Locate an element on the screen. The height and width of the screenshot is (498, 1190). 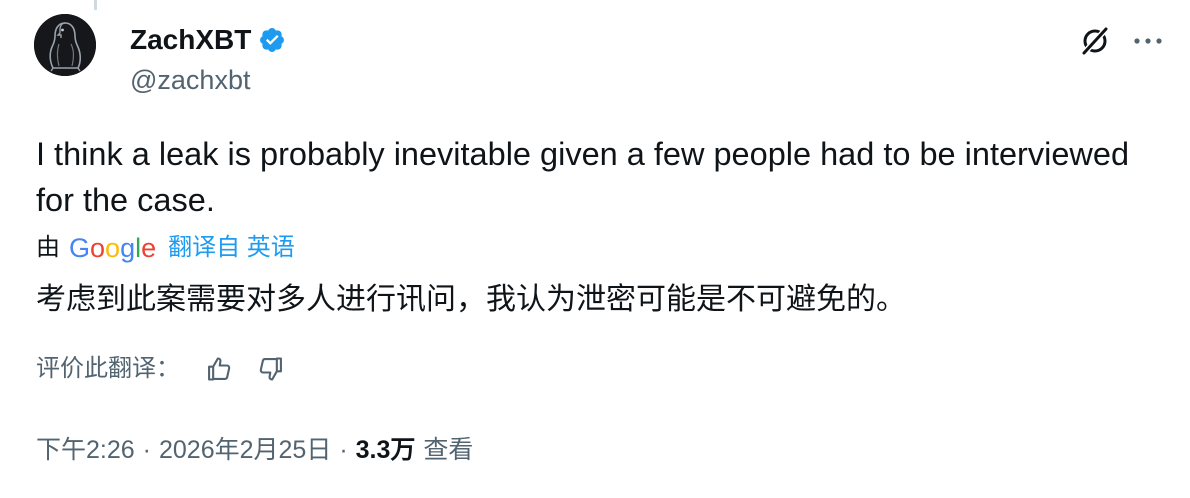
rate-translation-row: 评价此翻译： is located at coordinates (162, 369).